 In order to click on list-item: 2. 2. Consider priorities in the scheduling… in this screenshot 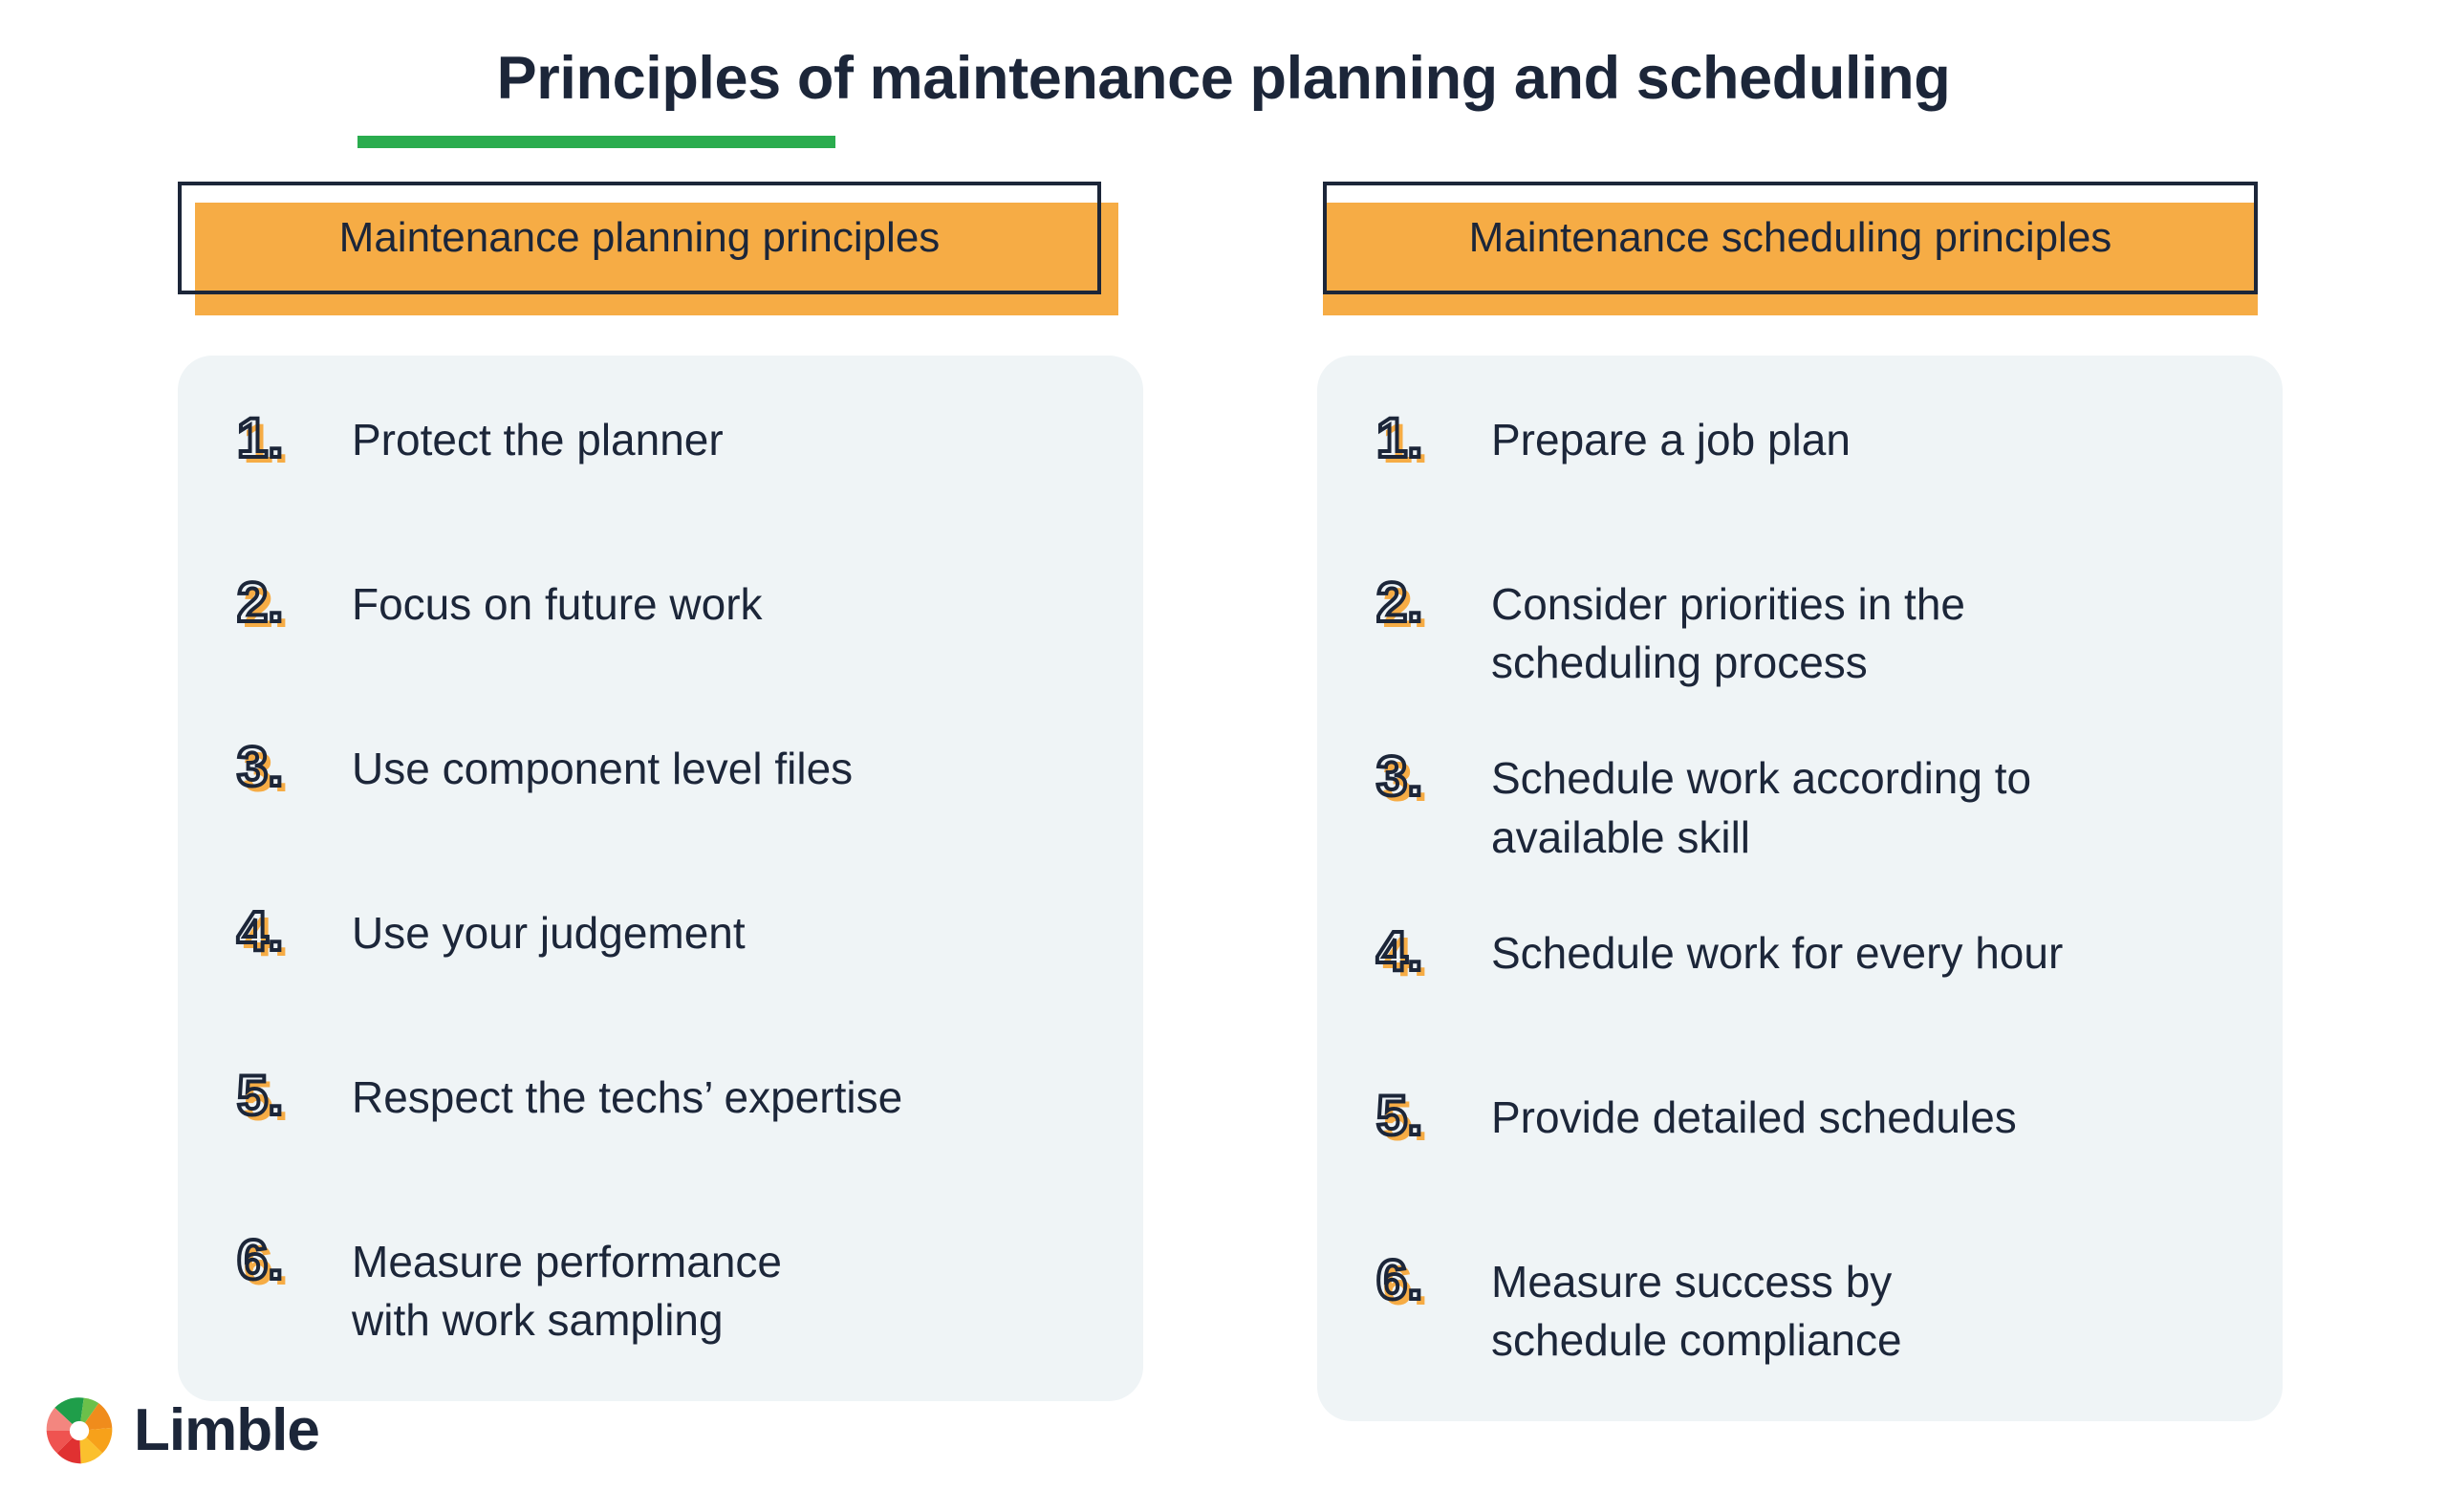, I will do `click(1800, 632)`.